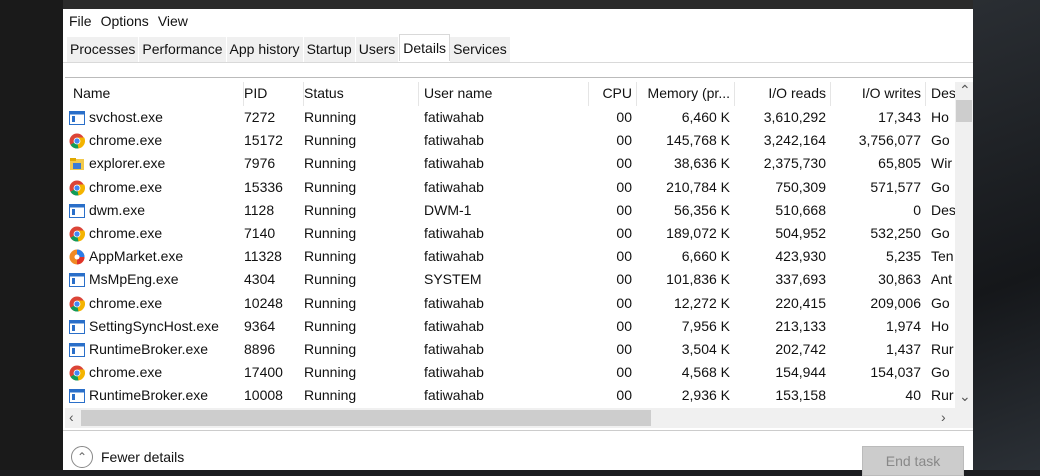 The height and width of the screenshot is (476, 1040). I want to click on horizontal-scrollbar: ‹ ›, so click(519, 418).